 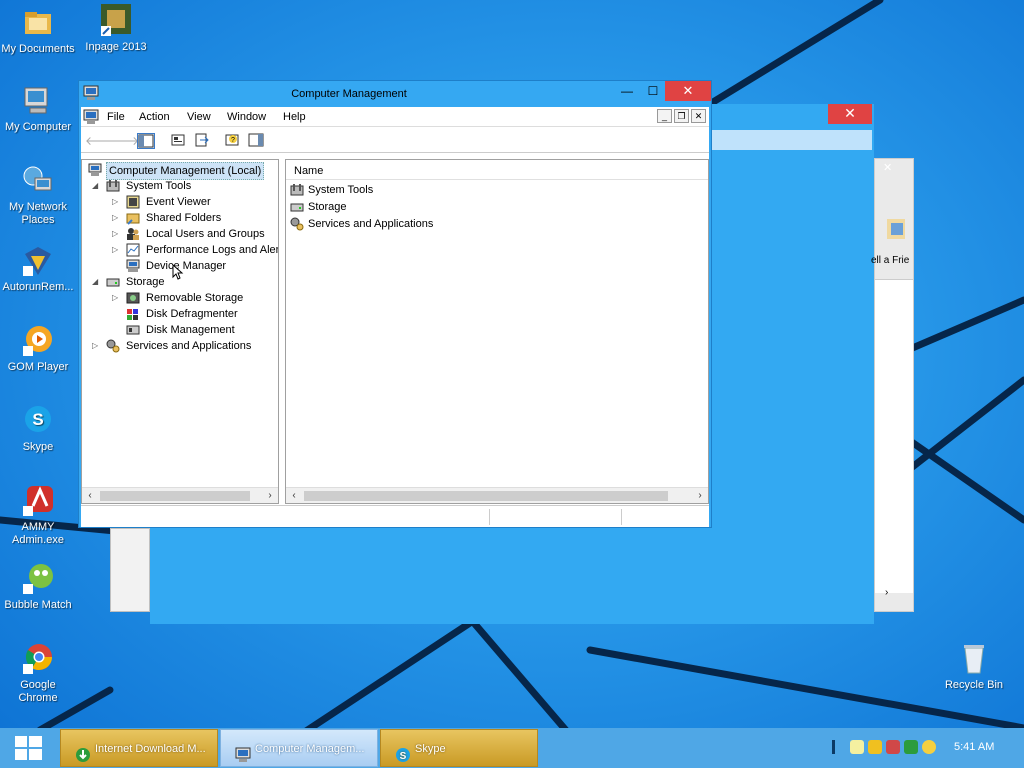 What do you see at coordinates (133, 234) in the screenshot?
I see `users-icon` at bounding box center [133, 234].